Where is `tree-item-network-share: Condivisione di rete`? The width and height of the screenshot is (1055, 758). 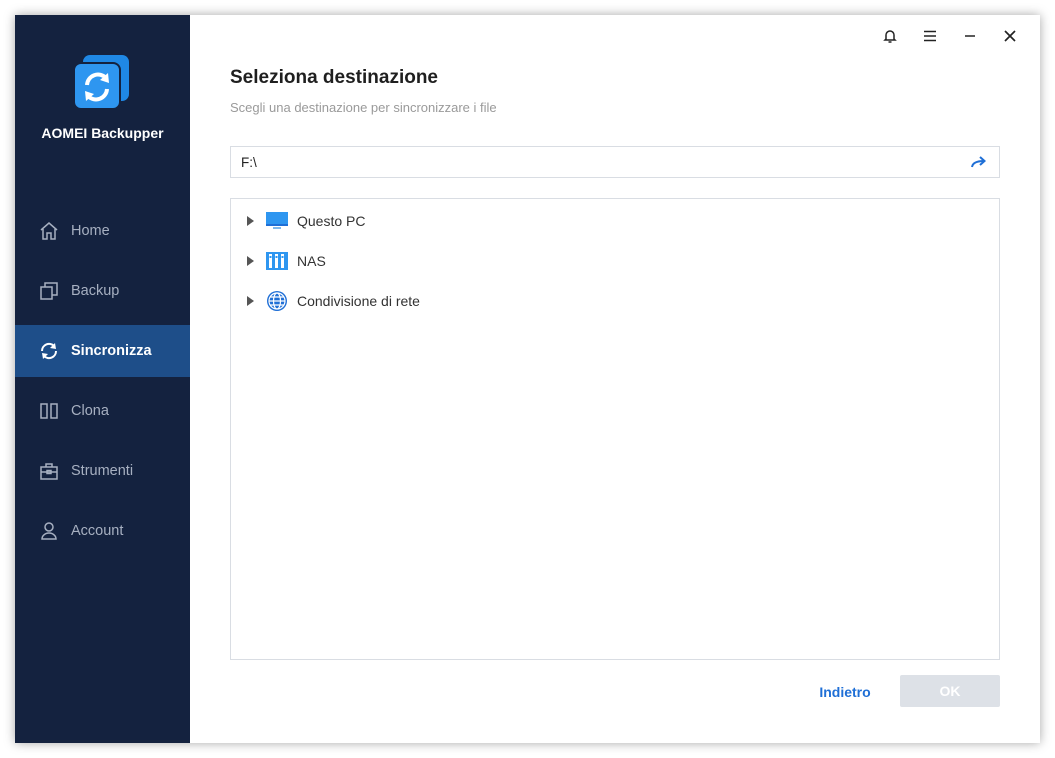 tree-item-network-share: Condivisione di rete is located at coordinates (332, 301).